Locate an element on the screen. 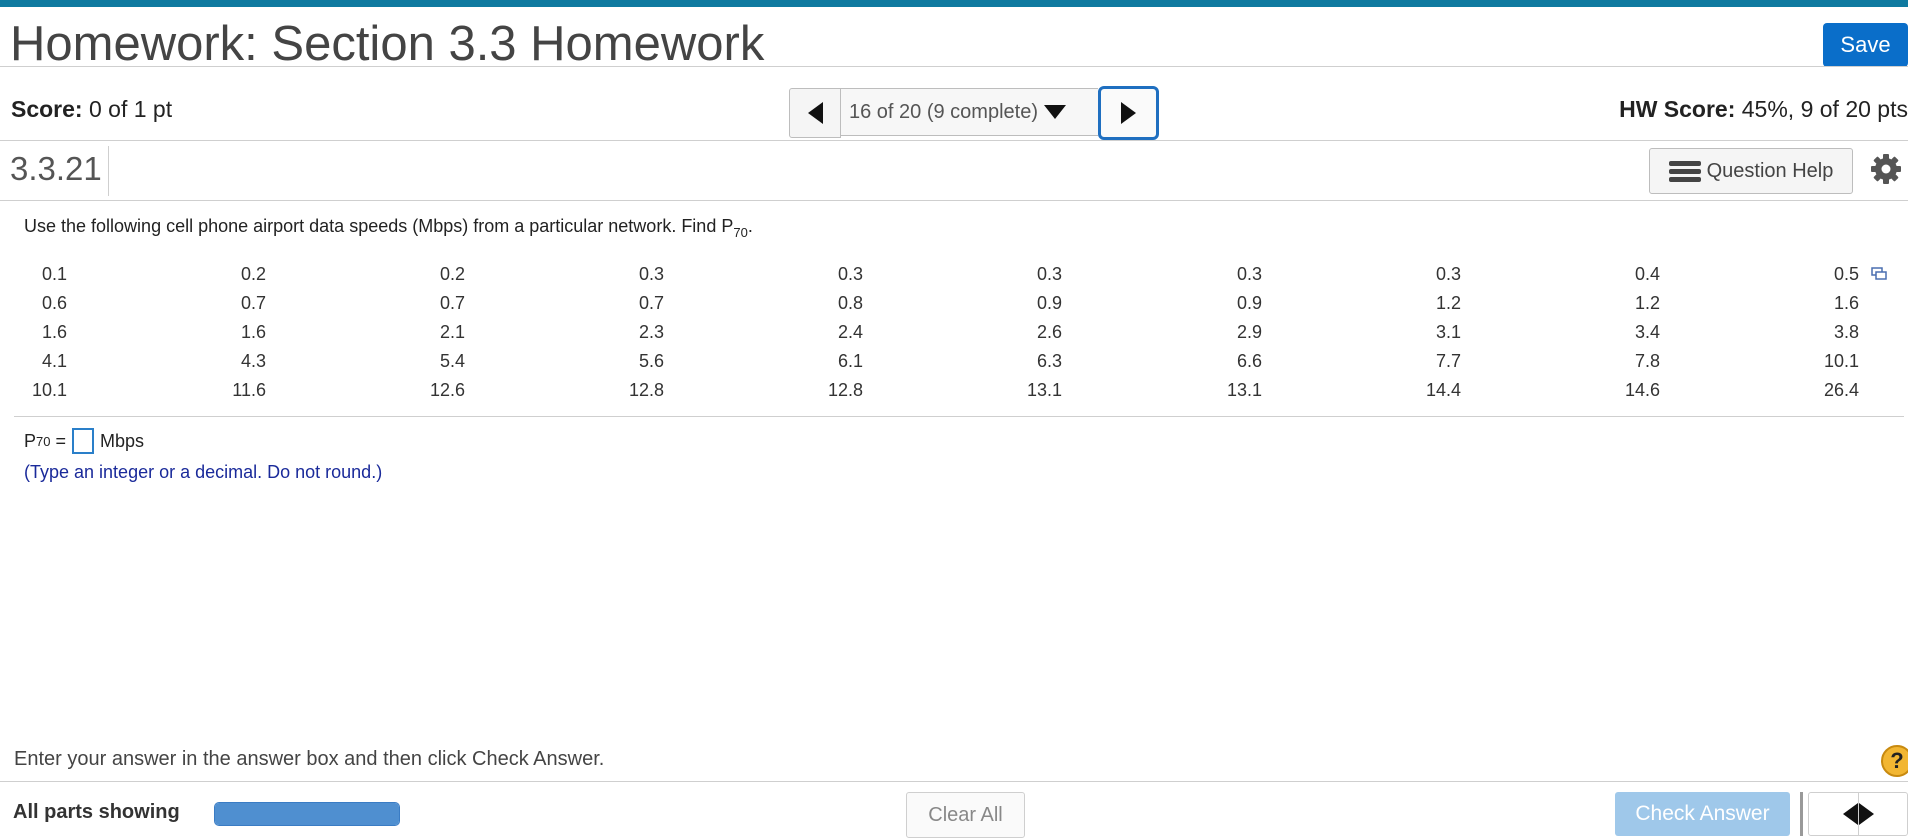  question-selector-dropdown: 16 of 20 (9 complete) is located at coordinates (969, 112).